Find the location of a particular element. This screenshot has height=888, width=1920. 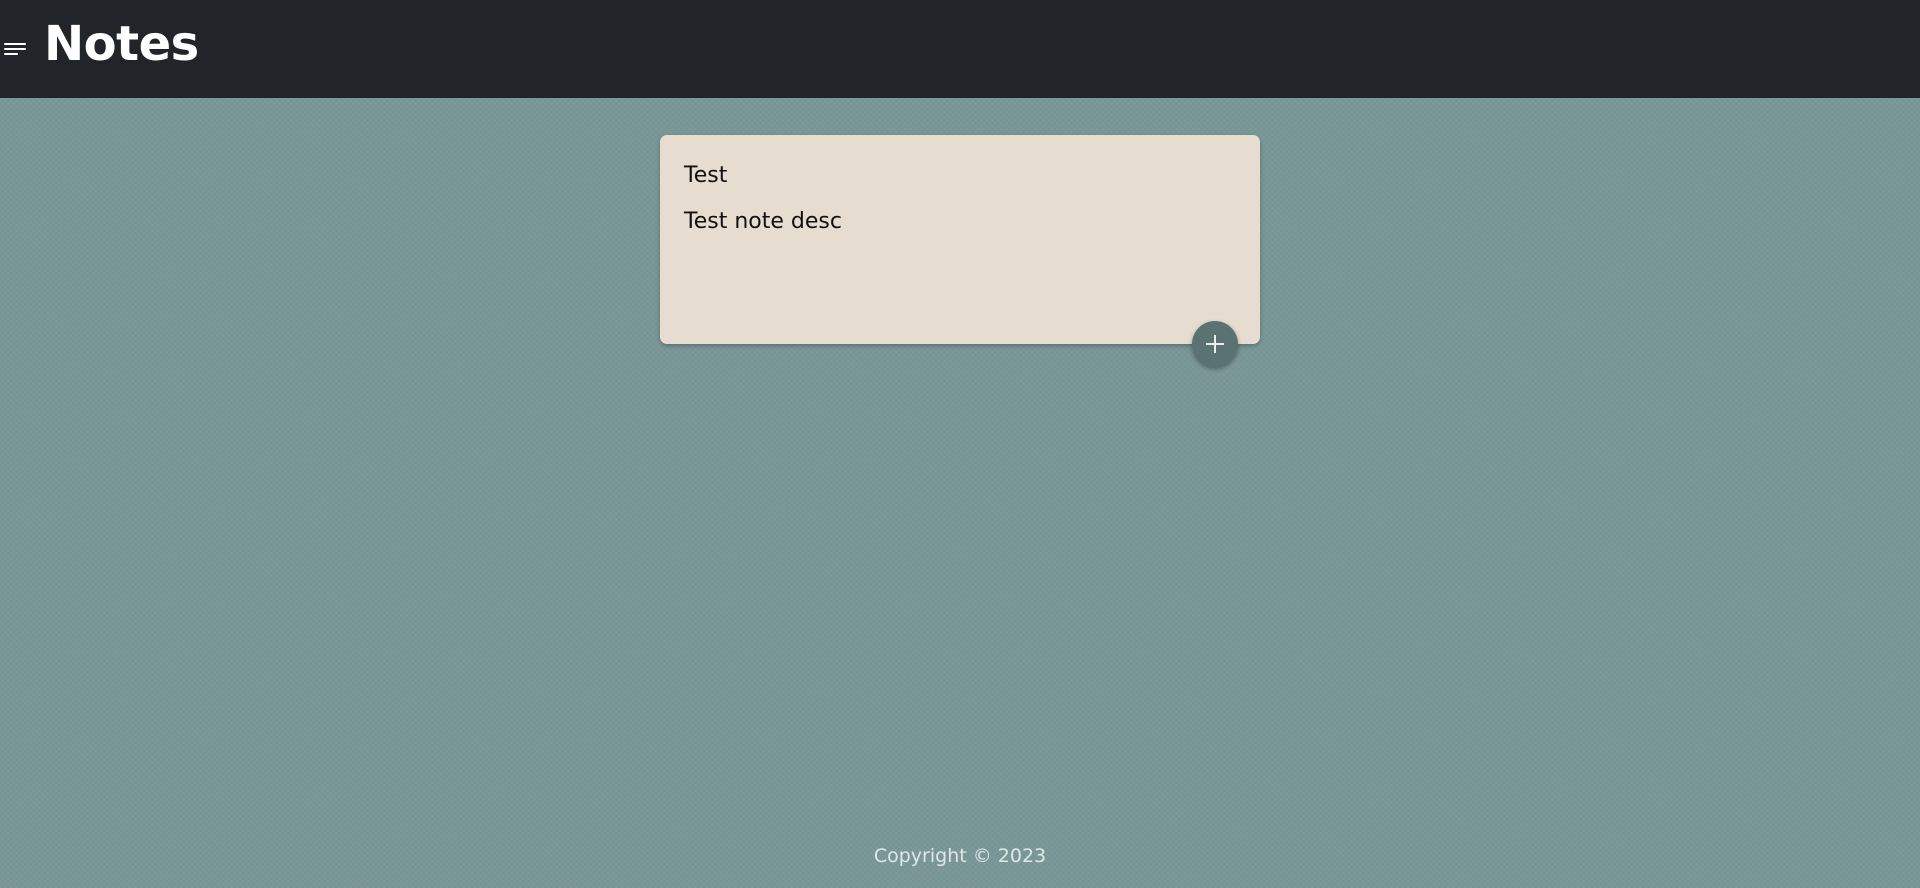

note-card: Test Test note desc is located at coordinates (960, 239).